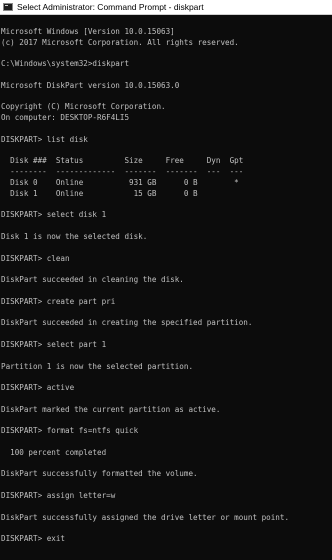 The width and height of the screenshot is (332, 560). I want to click on console-line: DISKPART> list disk, so click(44, 139).